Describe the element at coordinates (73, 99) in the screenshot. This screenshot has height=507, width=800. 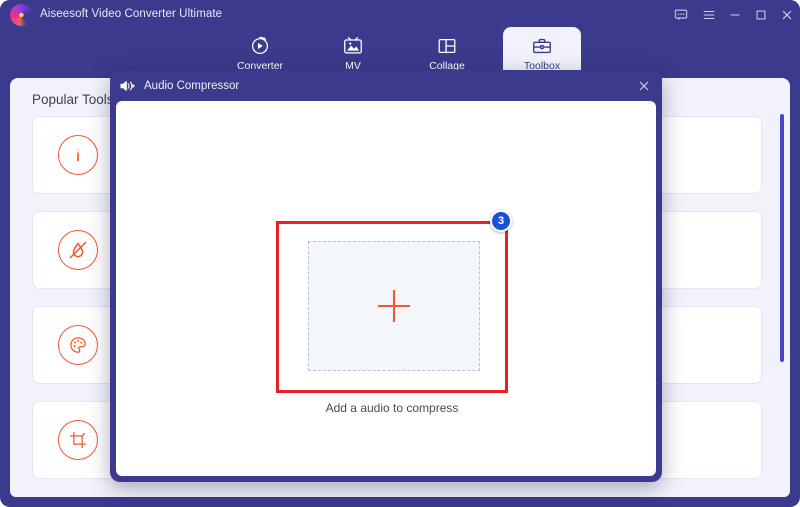
I see `page-title: Popular Tools` at that location.